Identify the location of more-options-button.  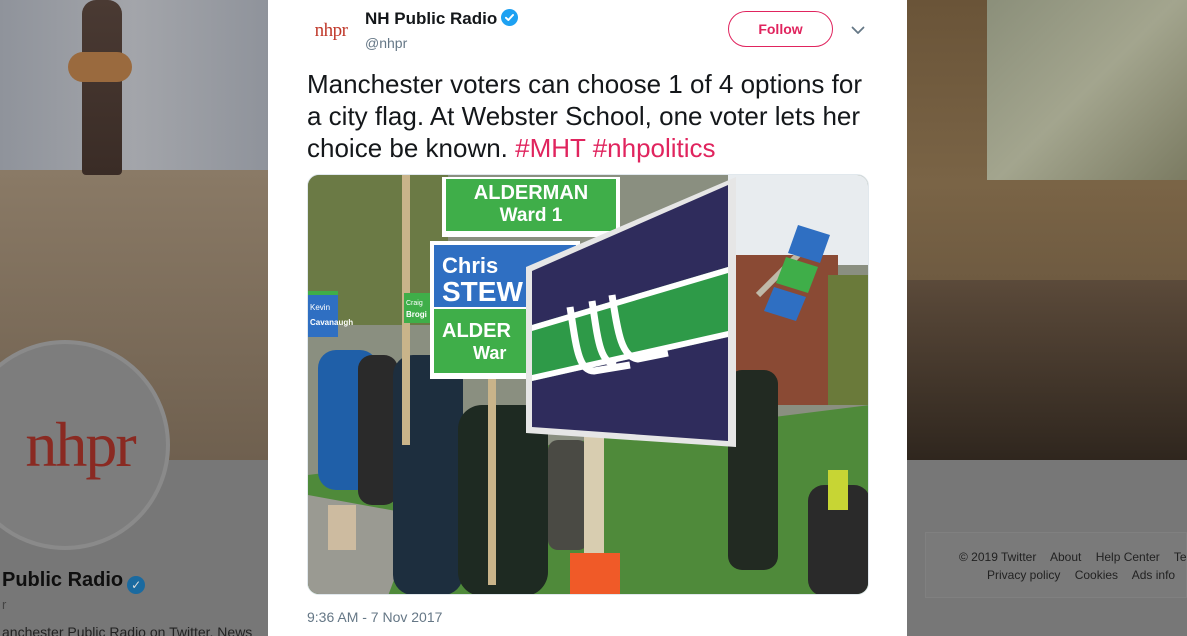
(858, 30).